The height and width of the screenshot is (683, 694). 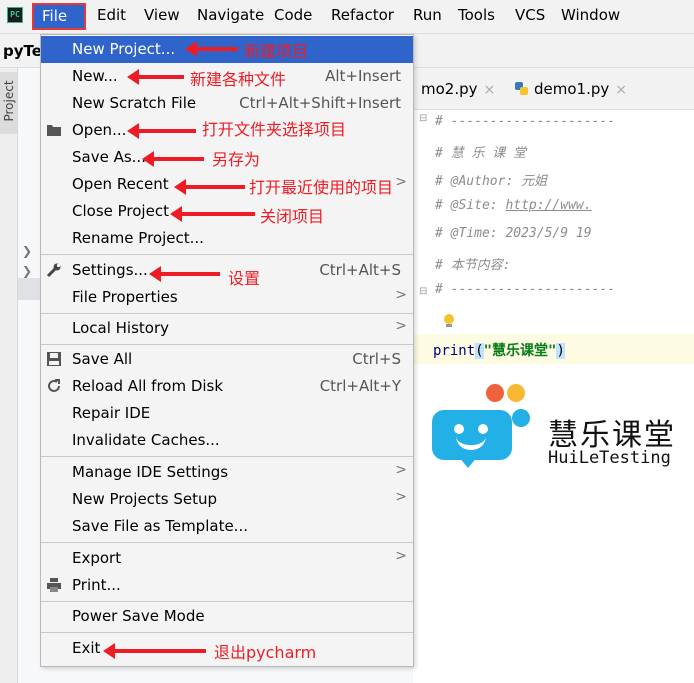 What do you see at coordinates (427, 15) in the screenshot?
I see `menu-run: Run` at bounding box center [427, 15].